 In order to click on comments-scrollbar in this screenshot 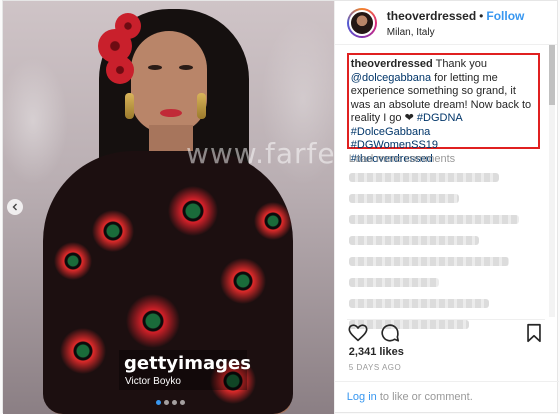, I will do `click(551, 181)`.